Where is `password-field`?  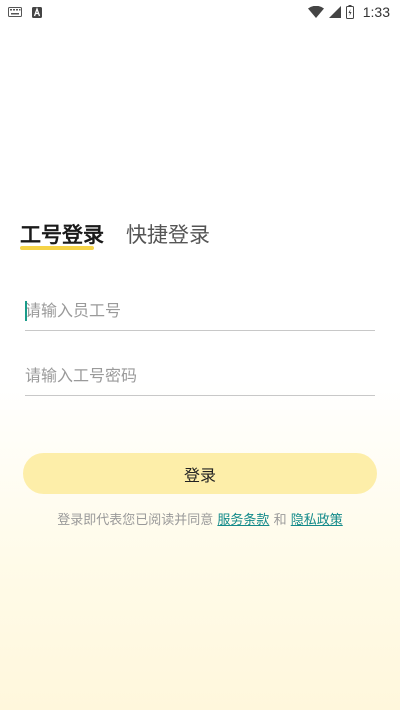 password-field is located at coordinates (200, 376).